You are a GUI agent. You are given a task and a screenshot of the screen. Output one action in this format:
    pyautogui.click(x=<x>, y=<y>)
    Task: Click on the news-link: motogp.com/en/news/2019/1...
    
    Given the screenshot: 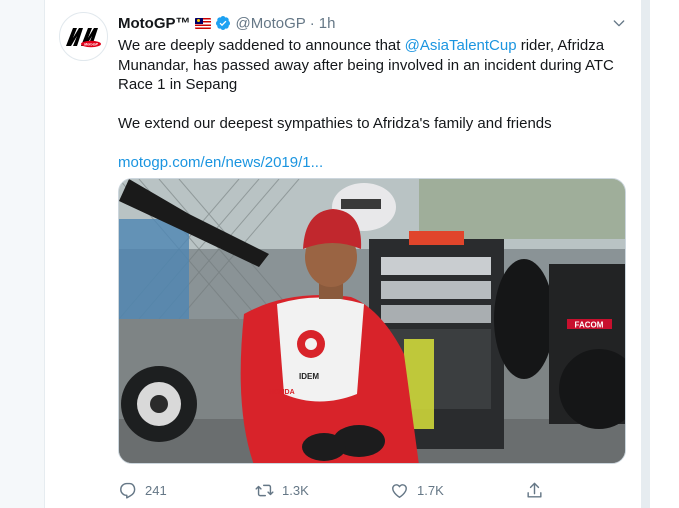 What is the action you would take?
    pyautogui.click(x=220, y=162)
    